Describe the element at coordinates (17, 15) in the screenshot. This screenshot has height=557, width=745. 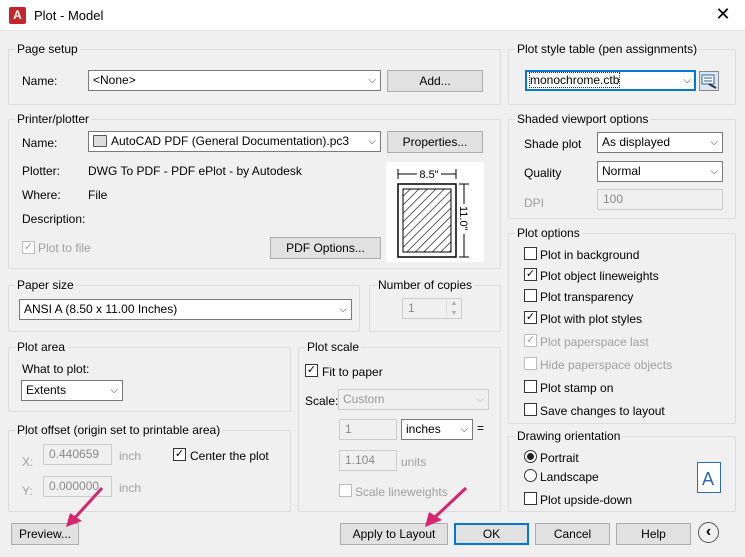
I see `autocad-logo-icon: A` at that location.